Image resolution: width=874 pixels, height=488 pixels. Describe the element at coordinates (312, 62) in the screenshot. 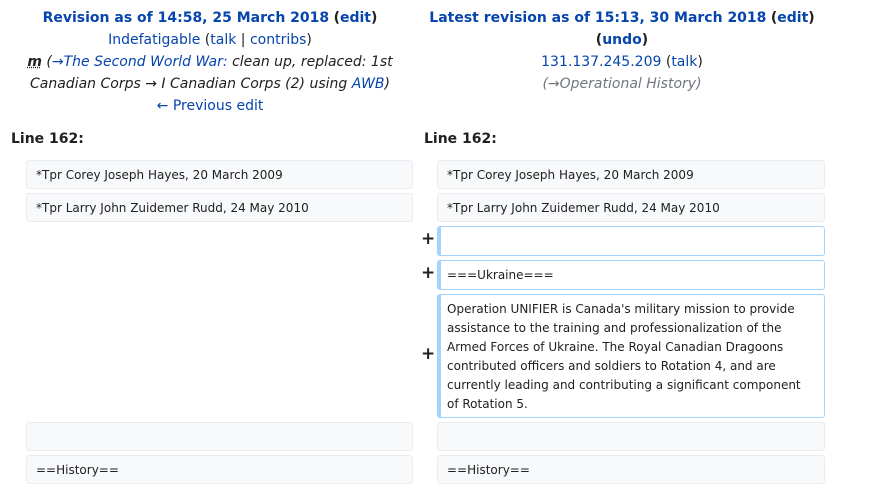

I see `old-summary-text-1: clean up, replaced: 1st` at that location.